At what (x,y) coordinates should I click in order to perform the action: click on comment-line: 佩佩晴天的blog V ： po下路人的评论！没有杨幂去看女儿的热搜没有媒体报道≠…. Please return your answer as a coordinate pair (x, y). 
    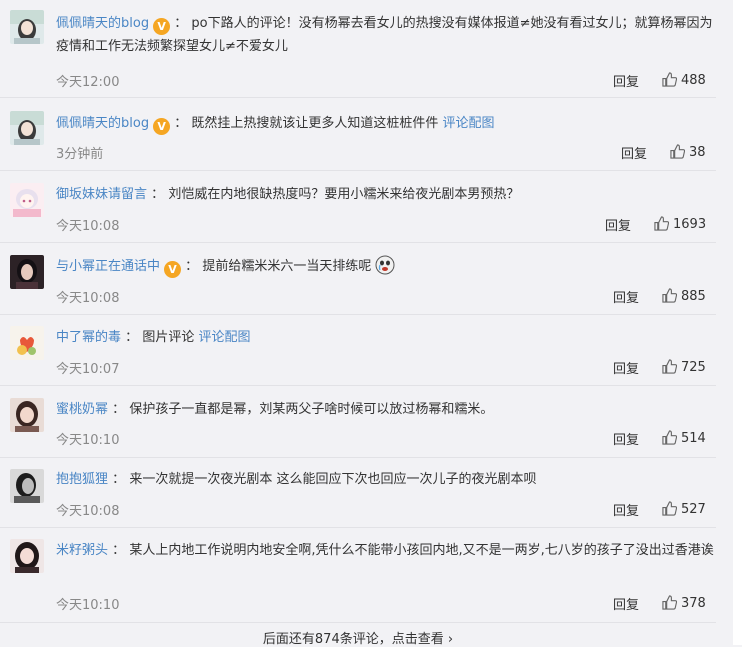
    Looking at the image, I should click on (386, 35).